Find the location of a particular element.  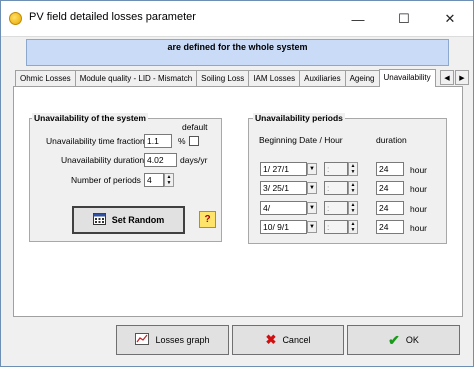

unavailability-system-title: Unavailability of the system is located at coordinates (90, 118).